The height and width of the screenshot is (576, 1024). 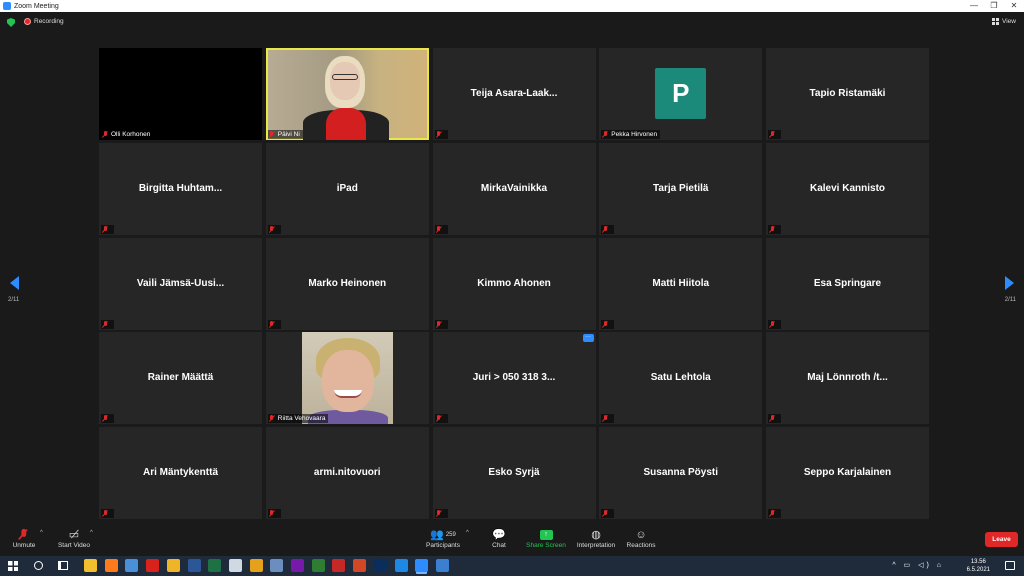 What do you see at coordinates (90, 565) in the screenshot?
I see `file-explorer-icon` at bounding box center [90, 565].